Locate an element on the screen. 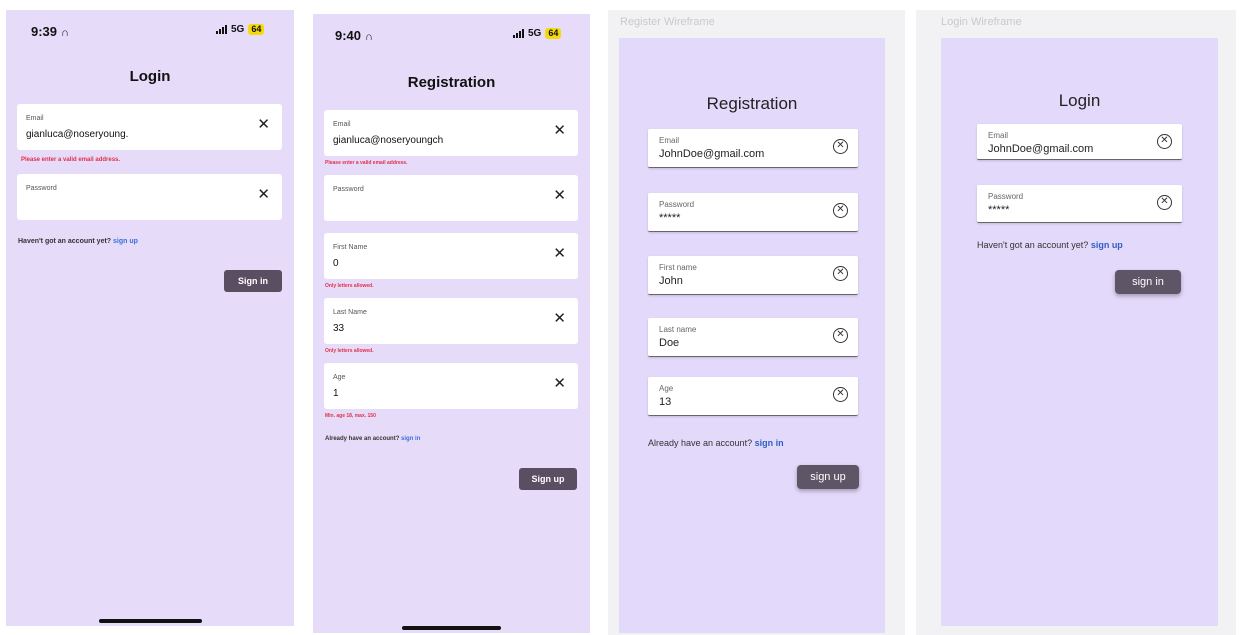  status-bar: 9:40 ∩ 5G 64 is located at coordinates (451, 32).